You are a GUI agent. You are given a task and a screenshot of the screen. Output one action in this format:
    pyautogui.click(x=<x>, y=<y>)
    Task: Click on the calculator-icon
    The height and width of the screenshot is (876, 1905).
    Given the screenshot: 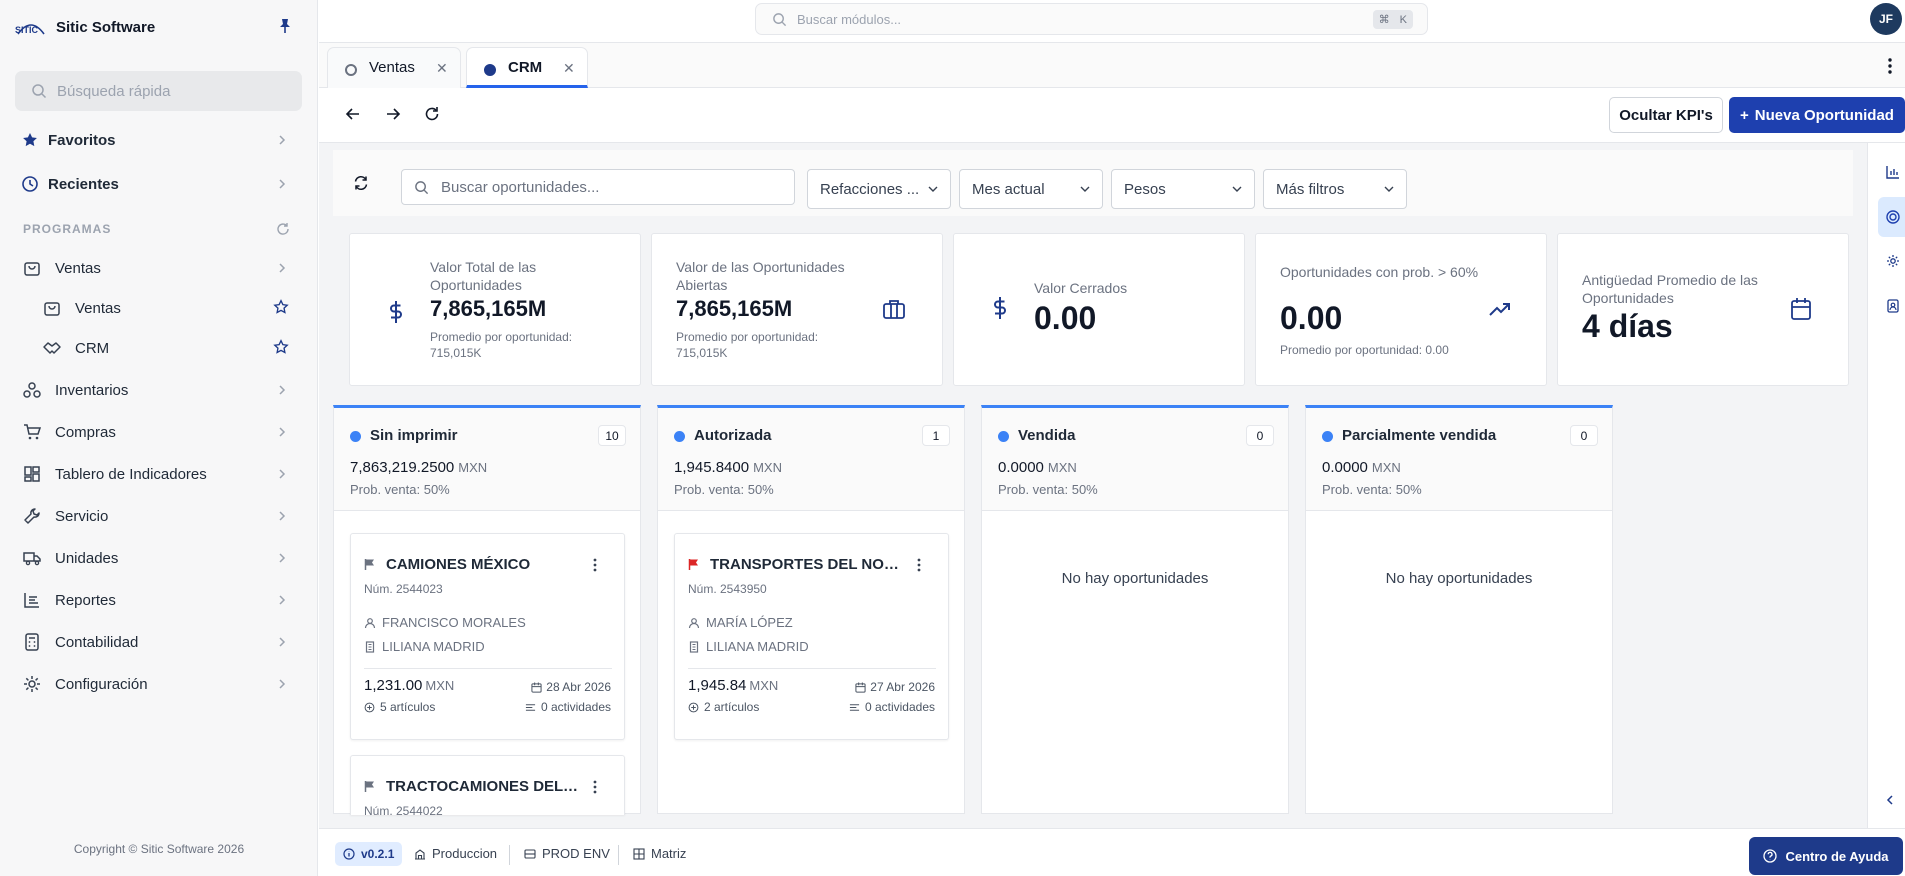 What is the action you would take?
    pyautogui.click(x=32, y=642)
    